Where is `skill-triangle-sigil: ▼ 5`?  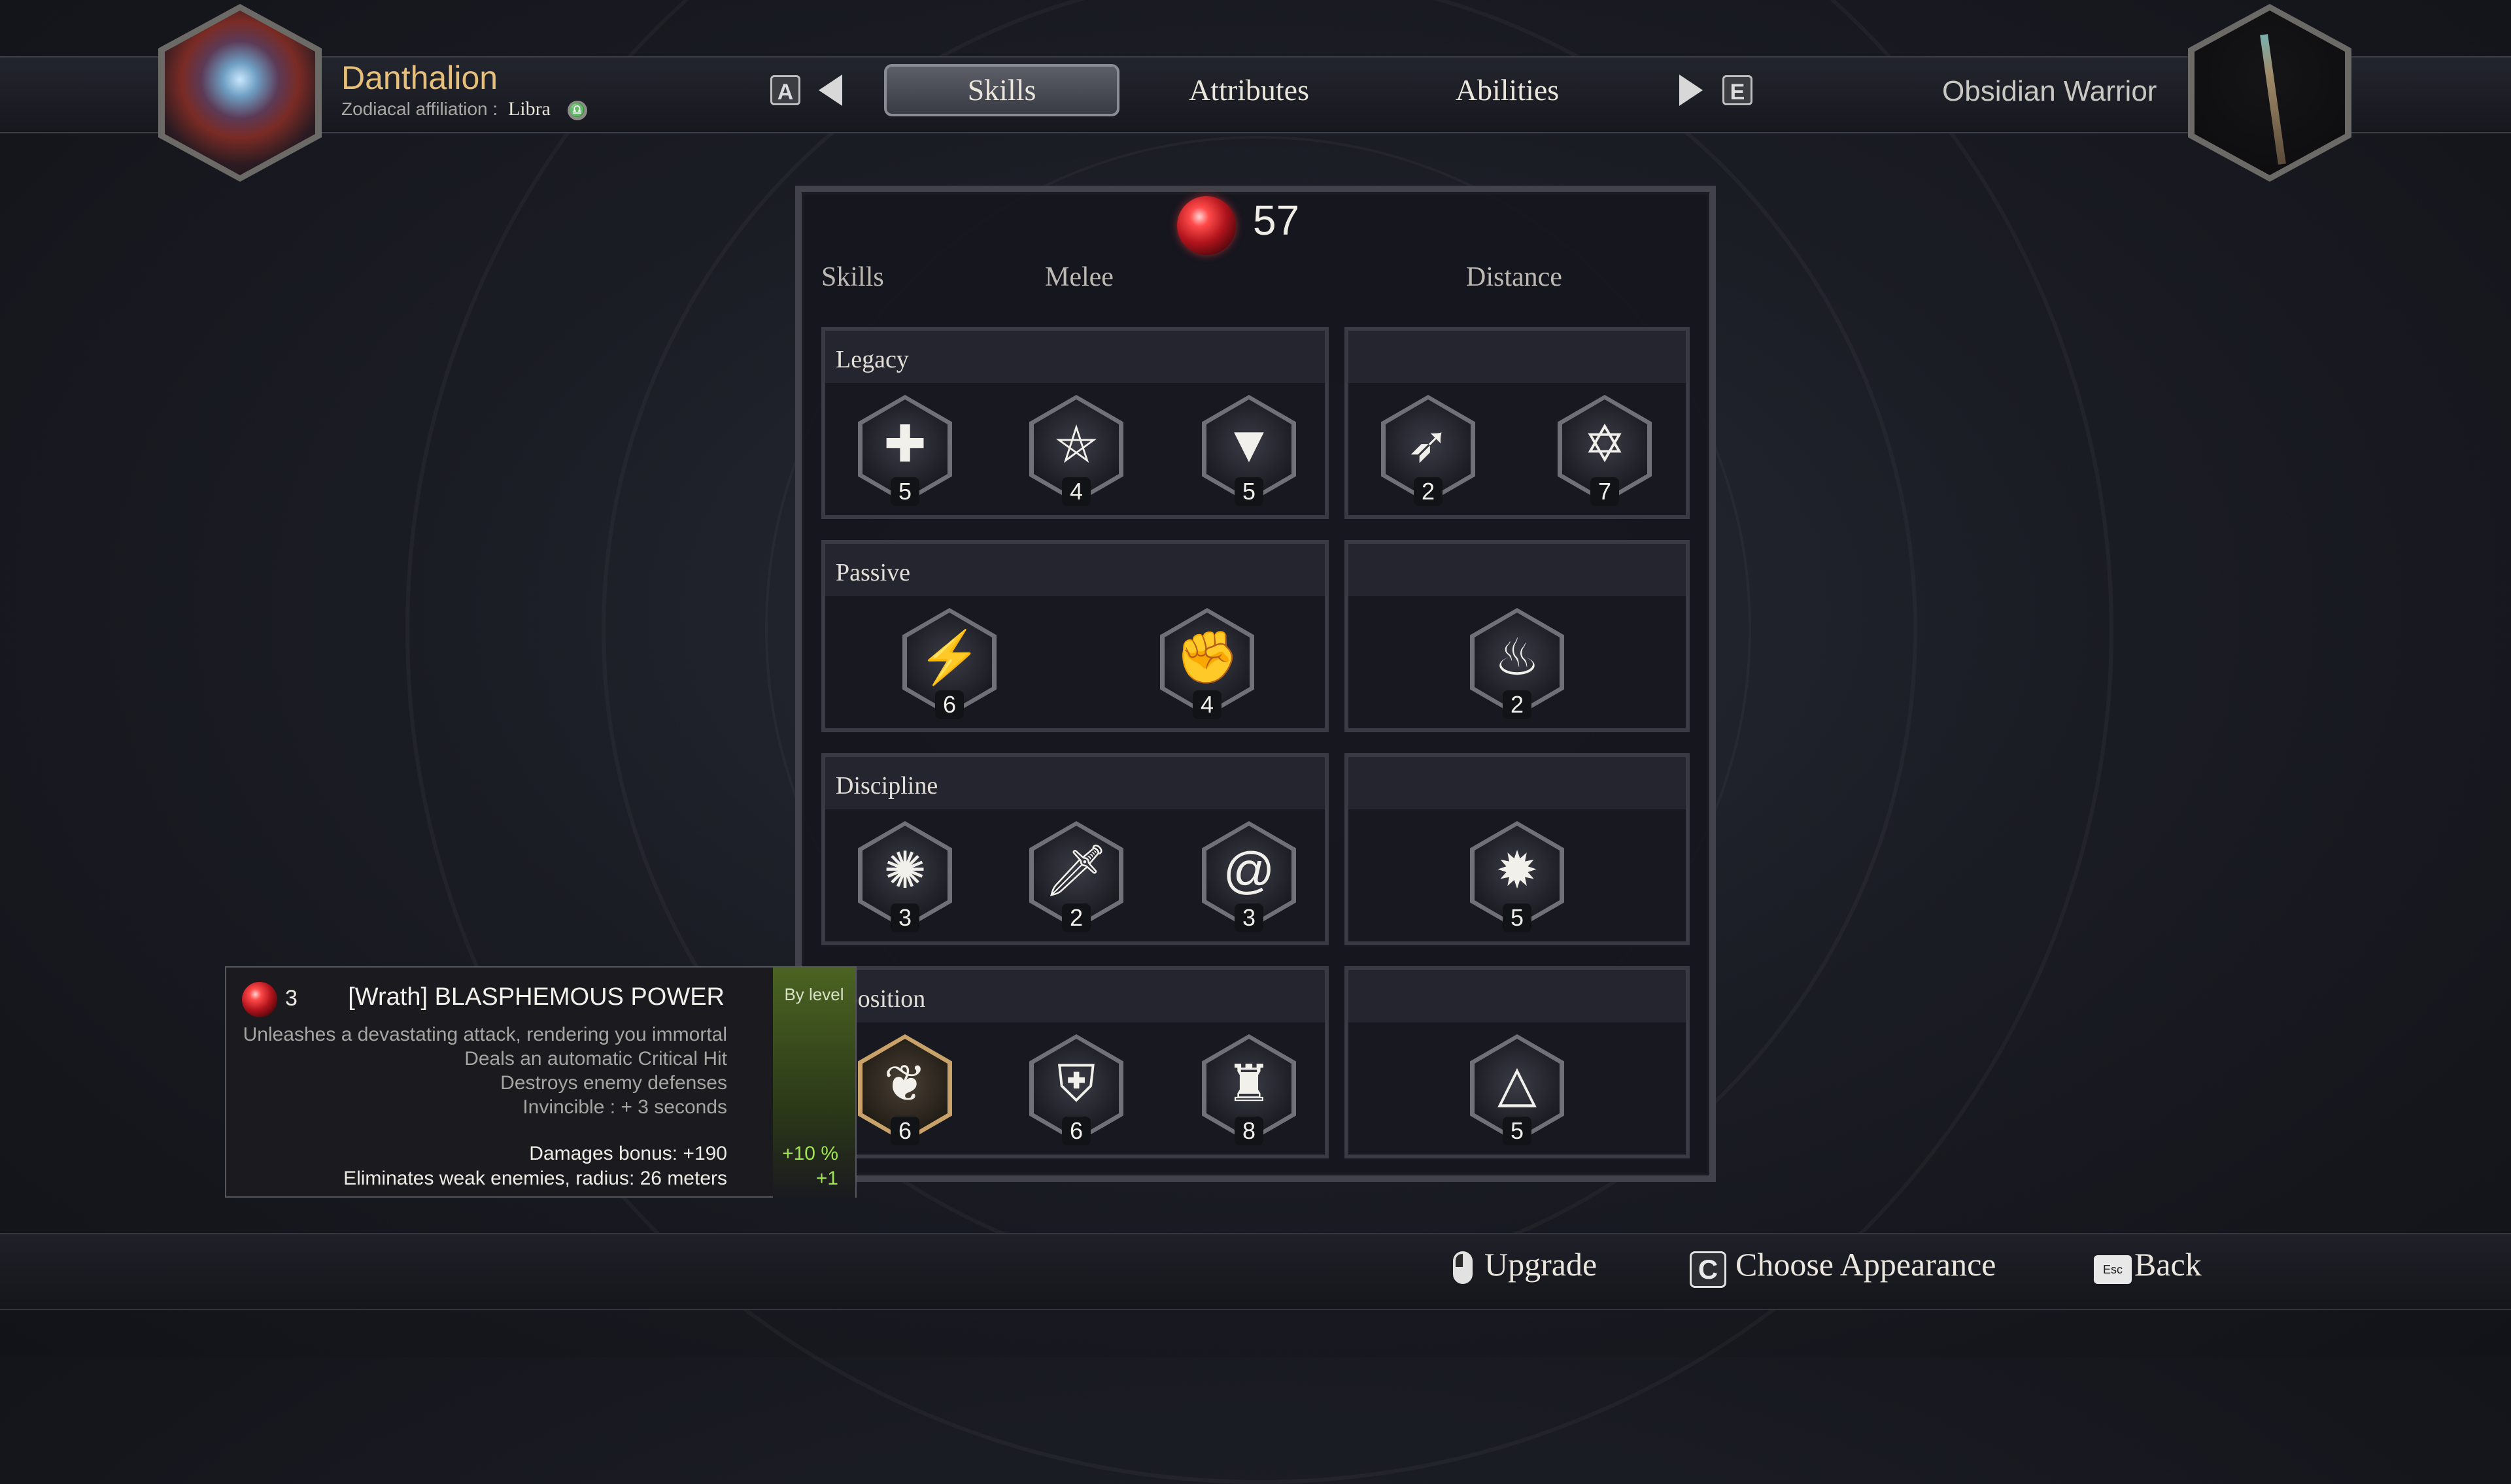 skill-triangle-sigil: ▼ 5 is located at coordinates (1249, 451).